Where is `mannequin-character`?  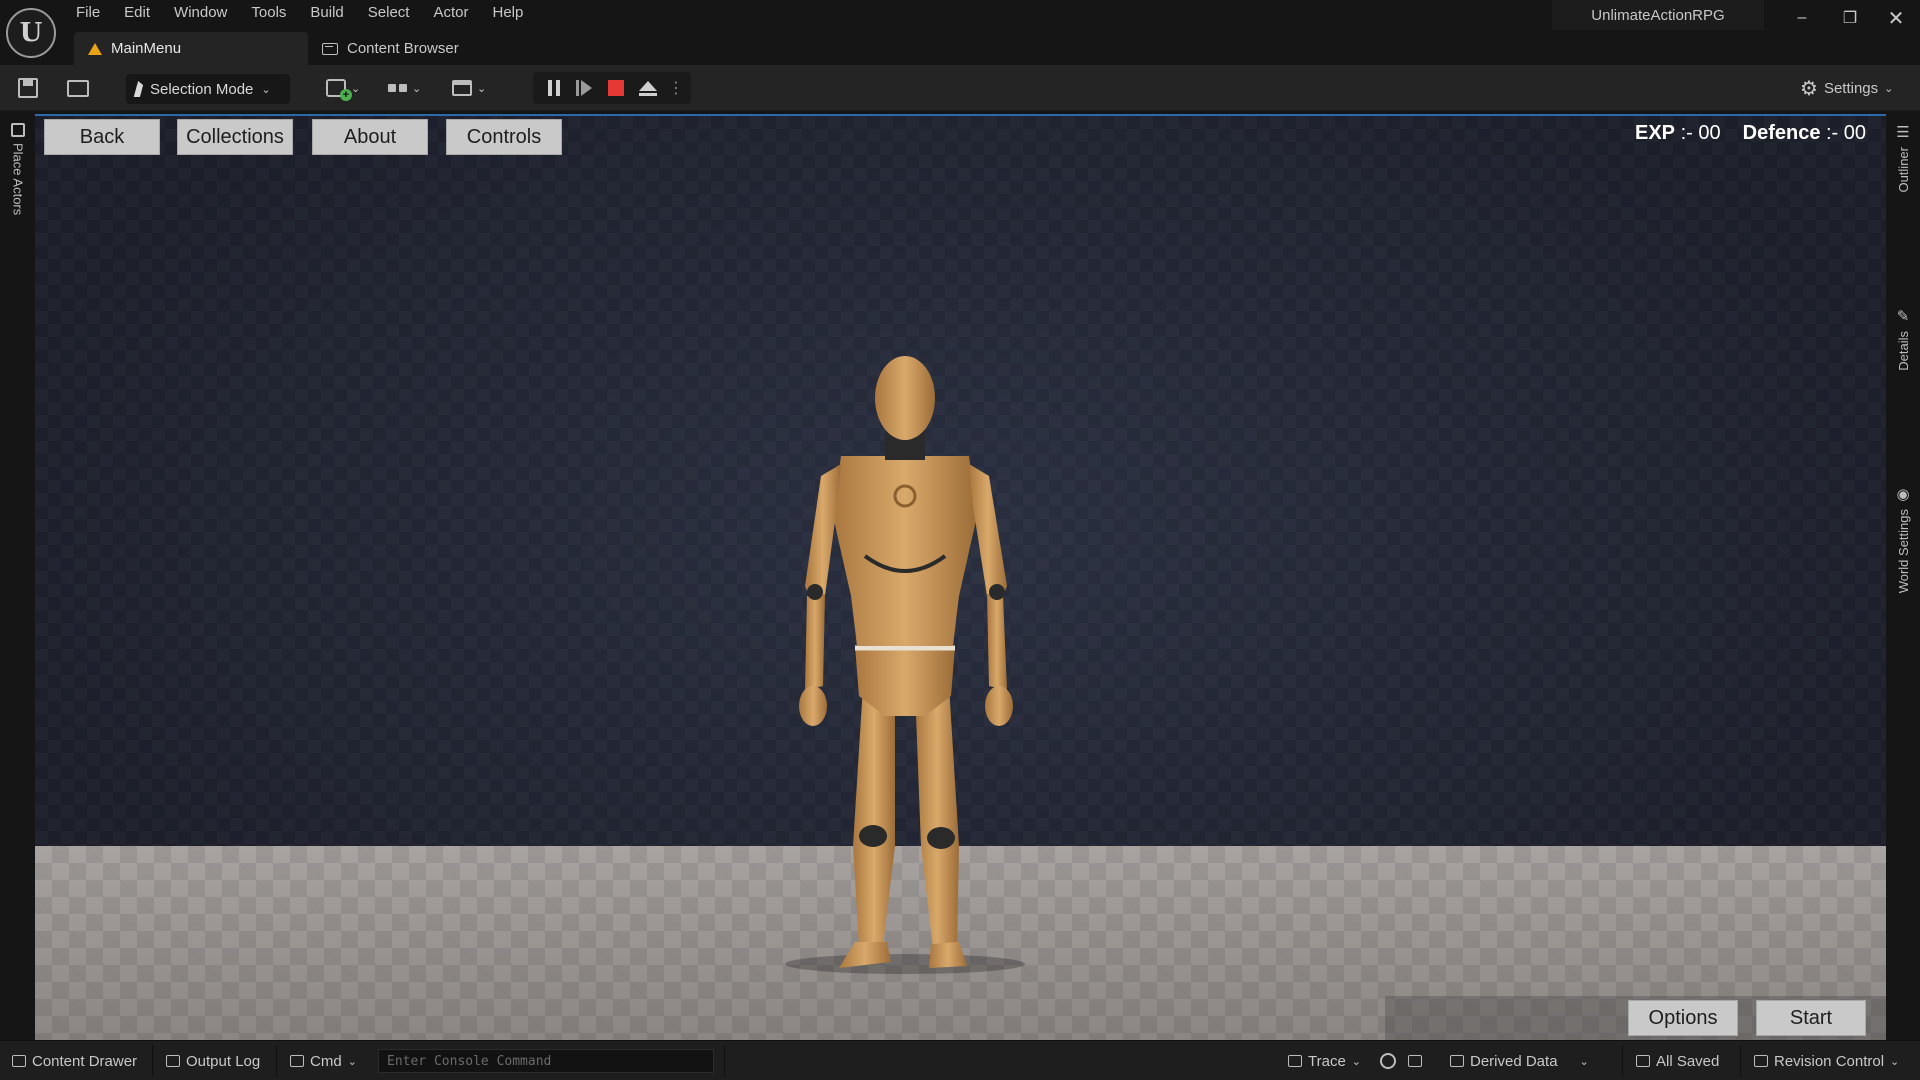
mannequin-character is located at coordinates (905, 665).